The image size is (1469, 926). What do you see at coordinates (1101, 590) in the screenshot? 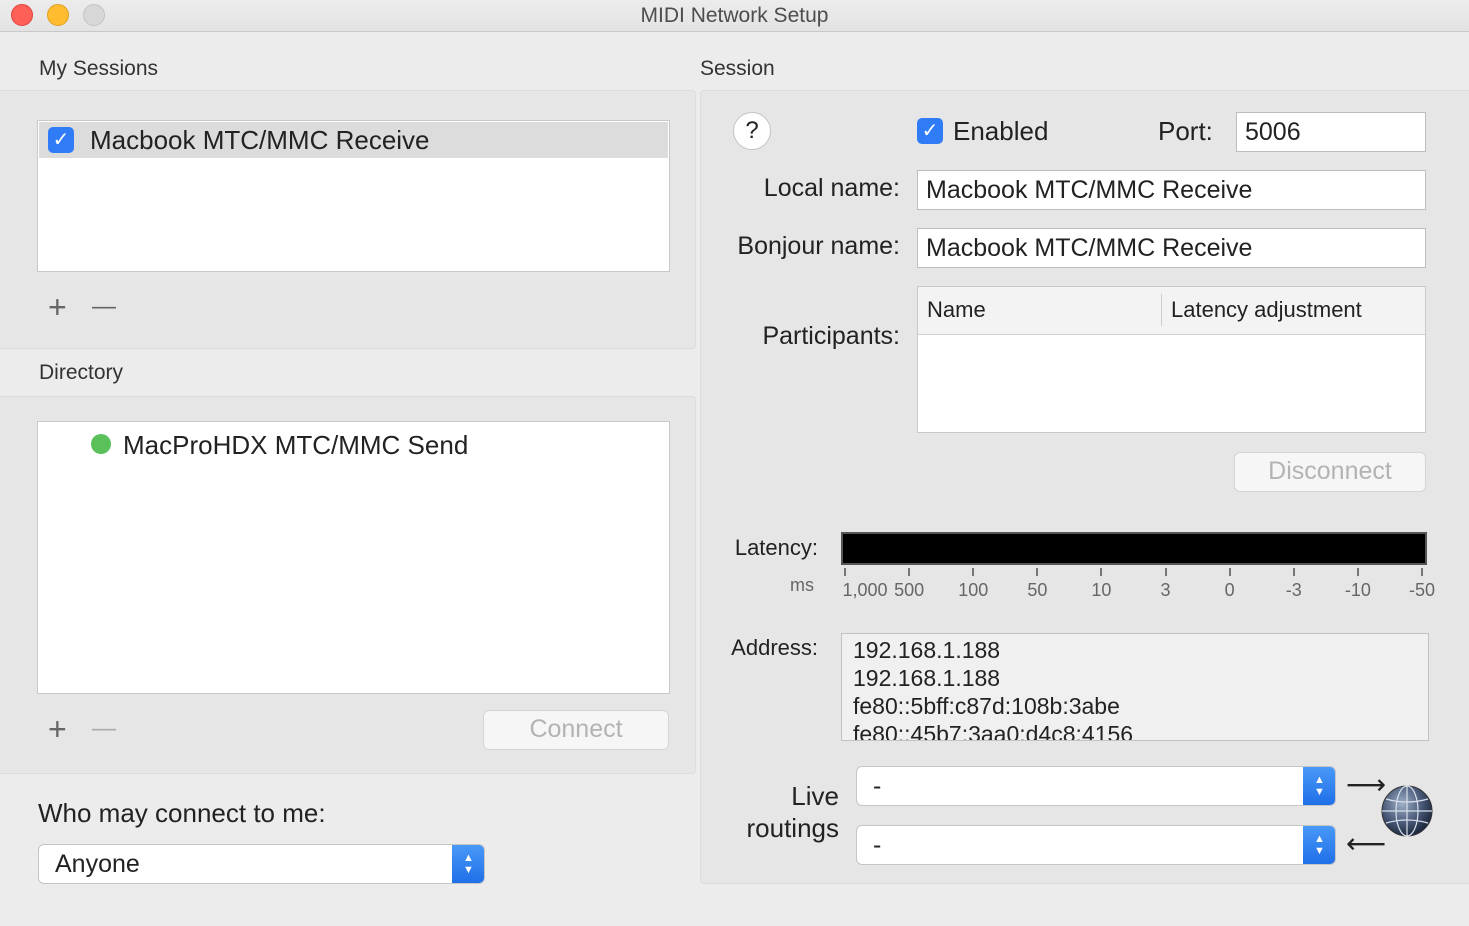
I see `latency-tick-label: 10` at bounding box center [1101, 590].